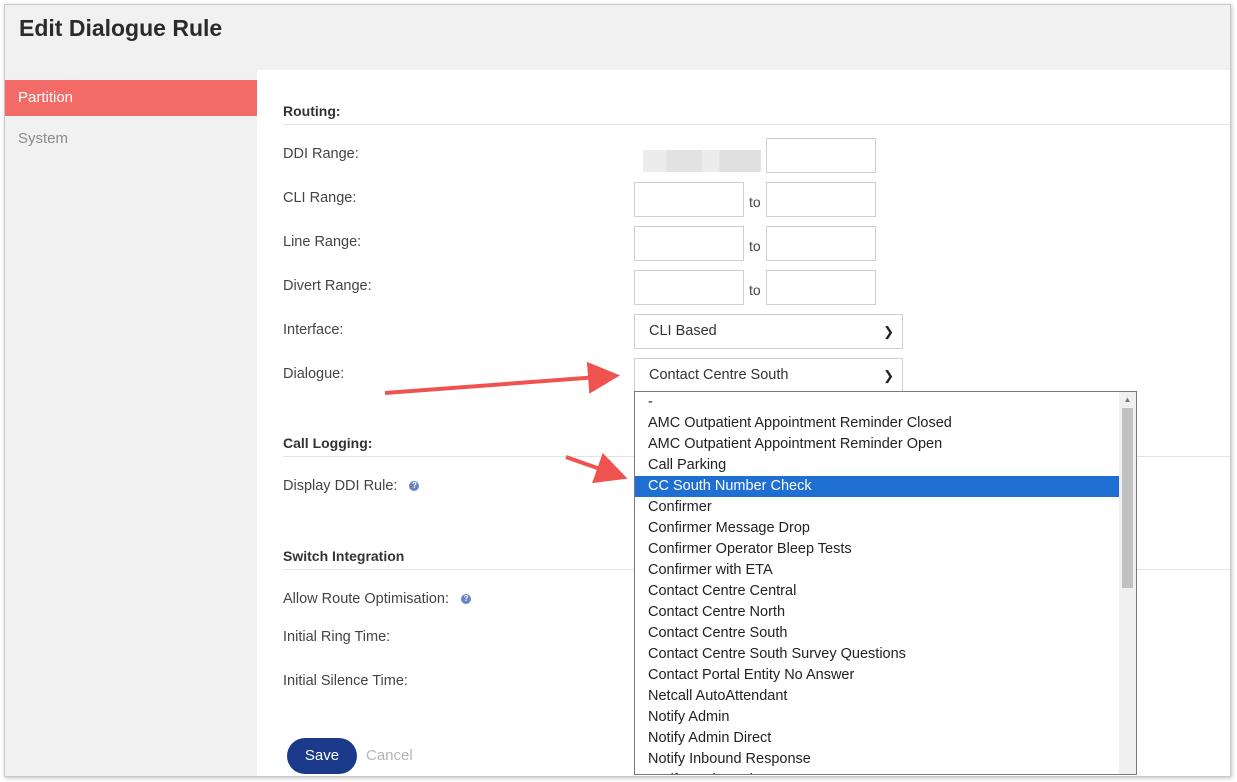 This screenshot has height=782, width=1237. What do you see at coordinates (389, 755) in the screenshot?
I see `cancel-button: Cancel` at bounding box center [389, 755].